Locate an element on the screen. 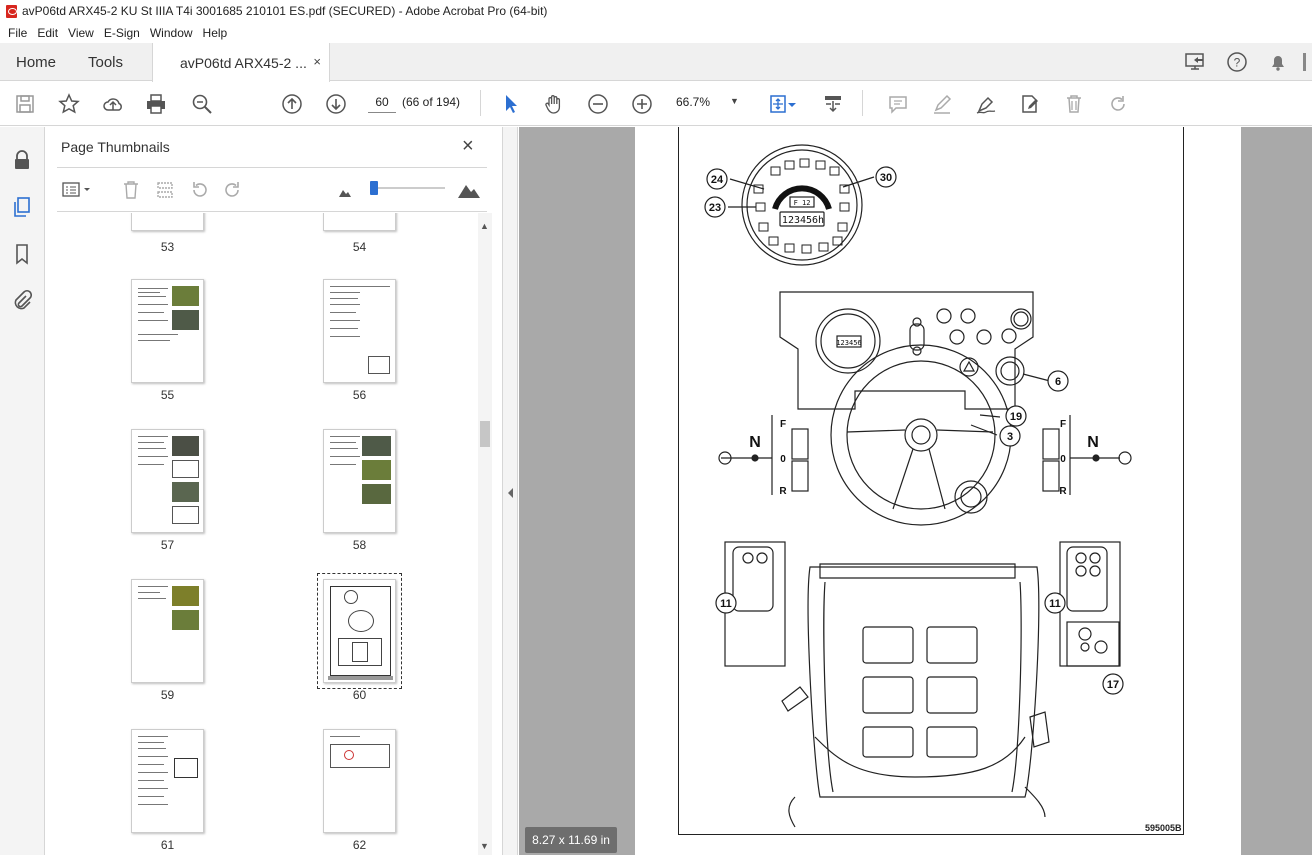 This screenshot has height=855, width=1312. select-cursor-icon is located at coordinates (510, 104).